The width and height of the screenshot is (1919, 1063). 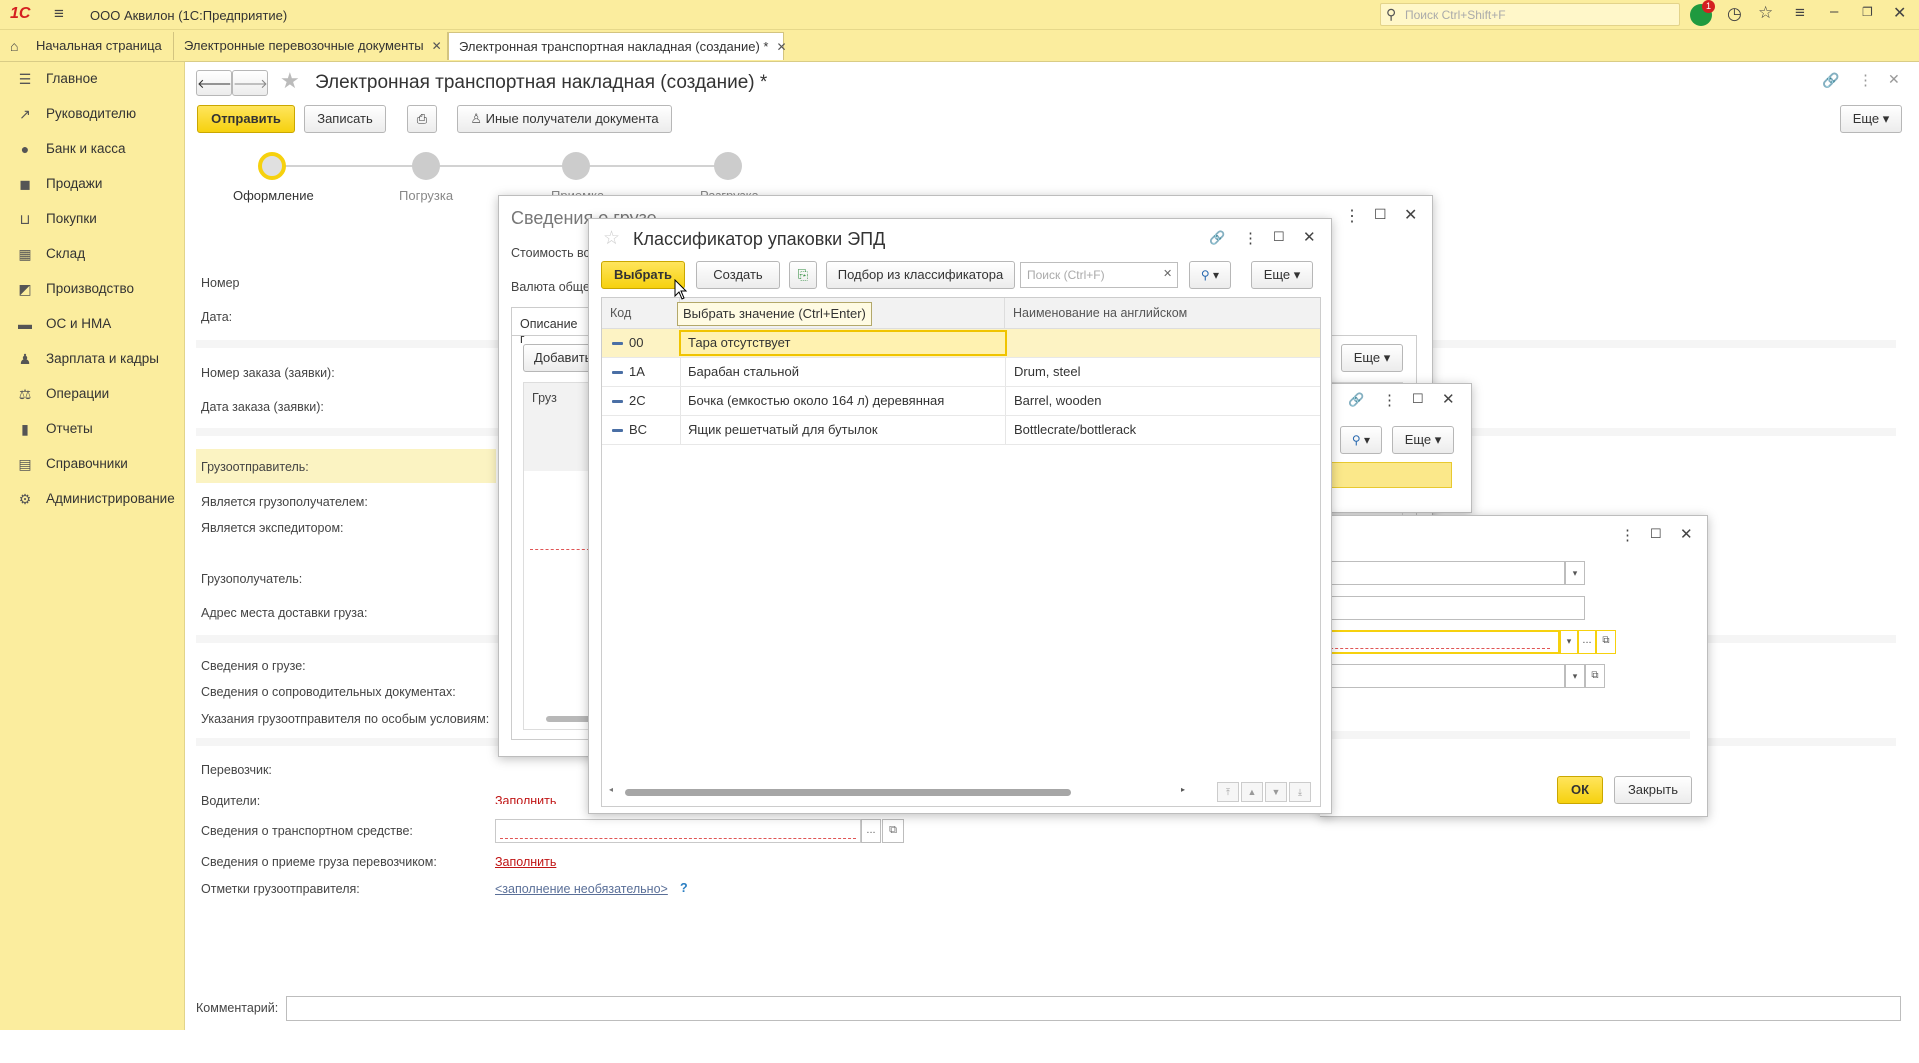 What do you see at coordinates (1653, 790) in the screenshot?
I see `close-button: Закрыть` at bounding box center [1653, 790].